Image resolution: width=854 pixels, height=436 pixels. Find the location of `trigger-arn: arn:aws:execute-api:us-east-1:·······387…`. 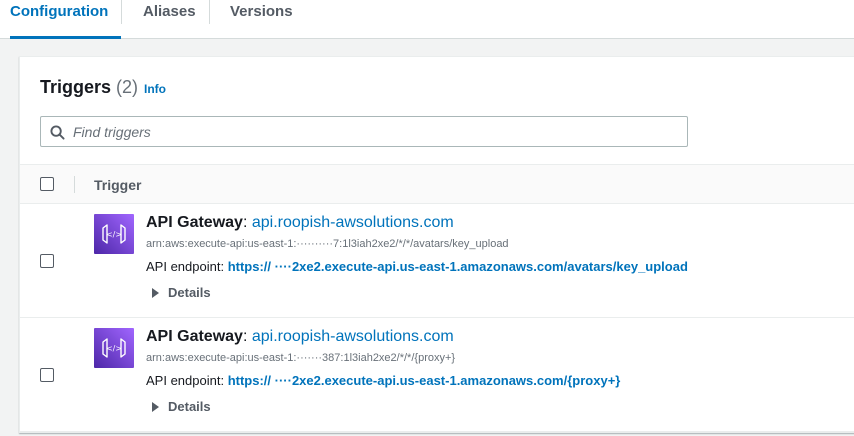

trigger-arn: arn:aws:execute-api:us-east-1:·······387… is located at coordinates (301, 358).